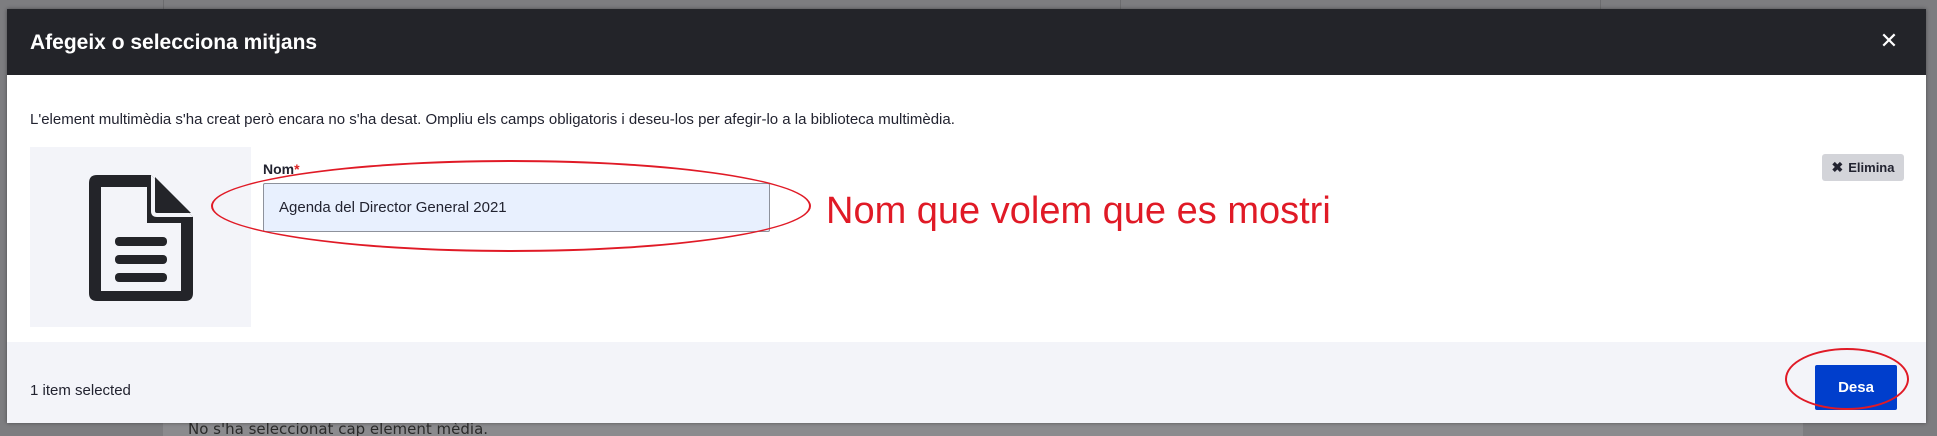 Image resolution: width=1937 pixels, height=436 pixels. I want to click on remove-button: ✖ Elimina, so click(1863, 167).